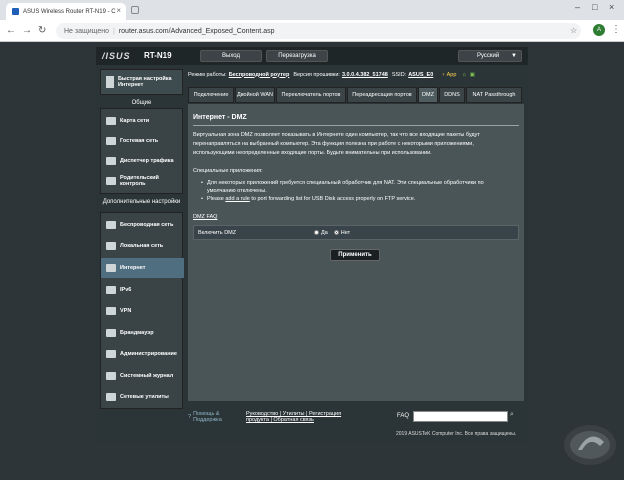 The image size is (624, 480). Describe the element at coordinates (111, 333) in the screenshot. I see `firewall-icon` at that location.